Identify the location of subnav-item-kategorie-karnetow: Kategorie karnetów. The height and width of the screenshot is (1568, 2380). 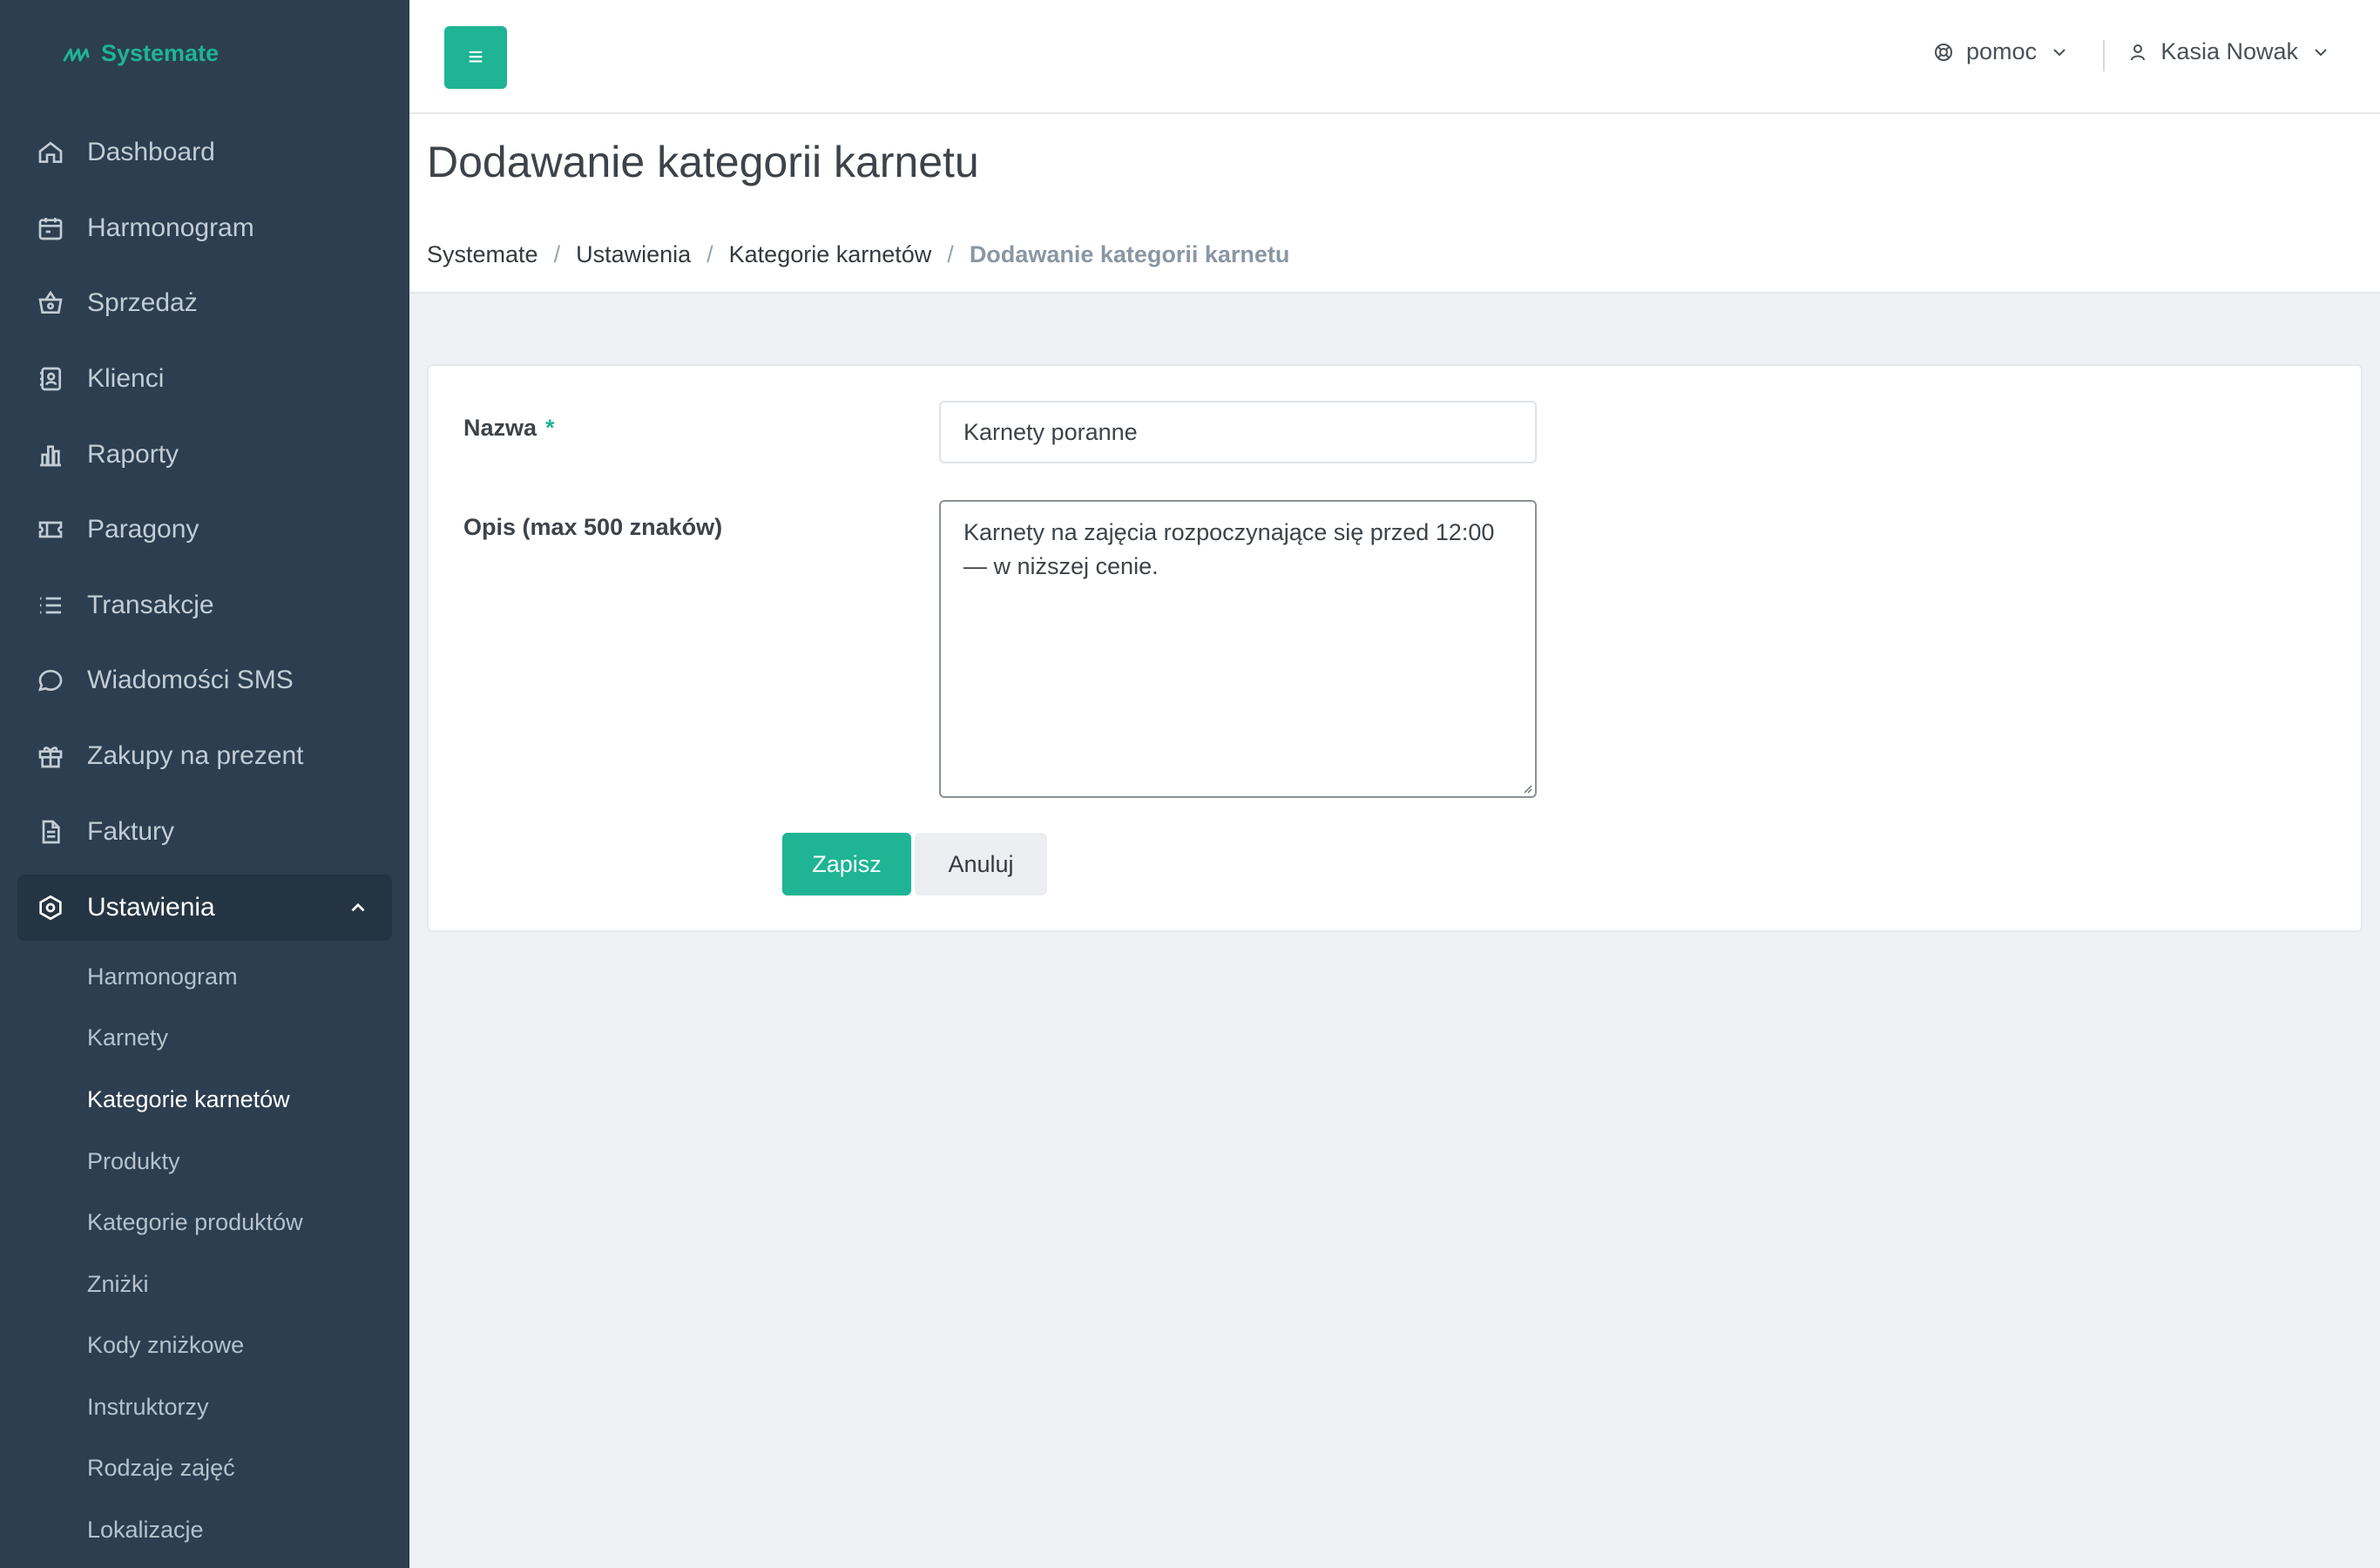
(204, 1100).